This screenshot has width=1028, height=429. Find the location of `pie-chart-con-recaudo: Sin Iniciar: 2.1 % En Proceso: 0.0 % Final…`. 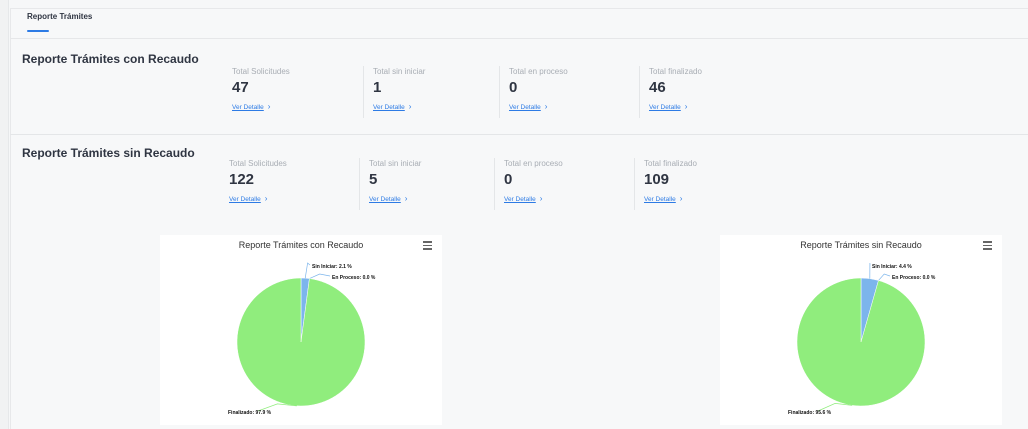

pie-chart-con-recaudo: Sin Iniciar: 2.1 % En Proceso: 0.0 % Final… is located at coordinates (301, 330).